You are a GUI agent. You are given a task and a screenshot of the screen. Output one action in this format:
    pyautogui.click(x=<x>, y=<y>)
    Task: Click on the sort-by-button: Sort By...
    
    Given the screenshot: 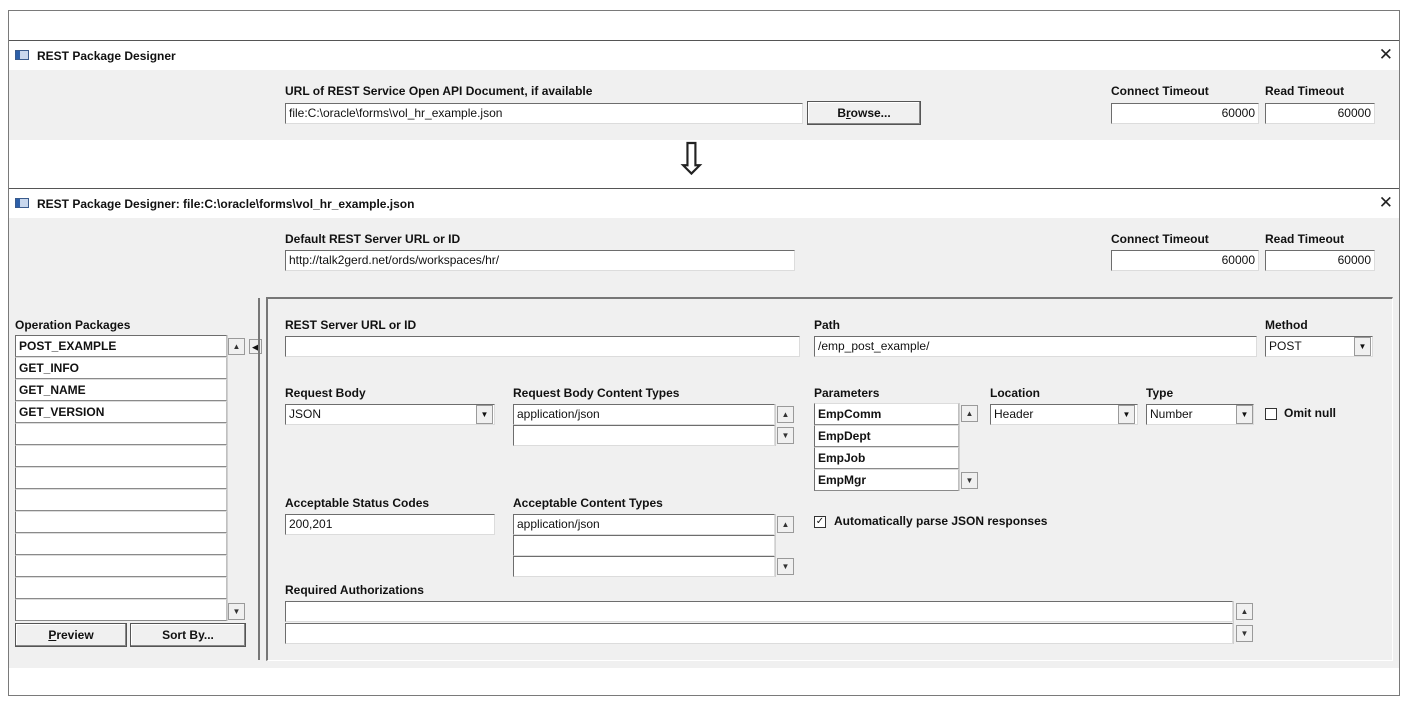 What is the action you would take?
    pyautogui.click(x=188, y=635)
    